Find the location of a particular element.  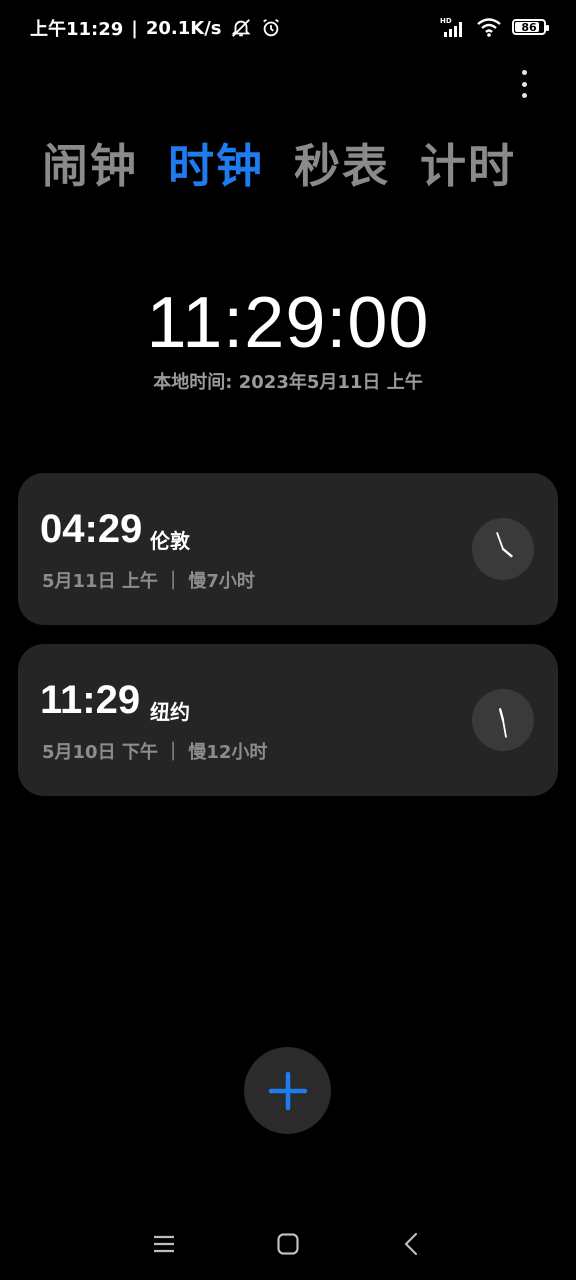

plus-icon is located at coordinates (287, 1090).